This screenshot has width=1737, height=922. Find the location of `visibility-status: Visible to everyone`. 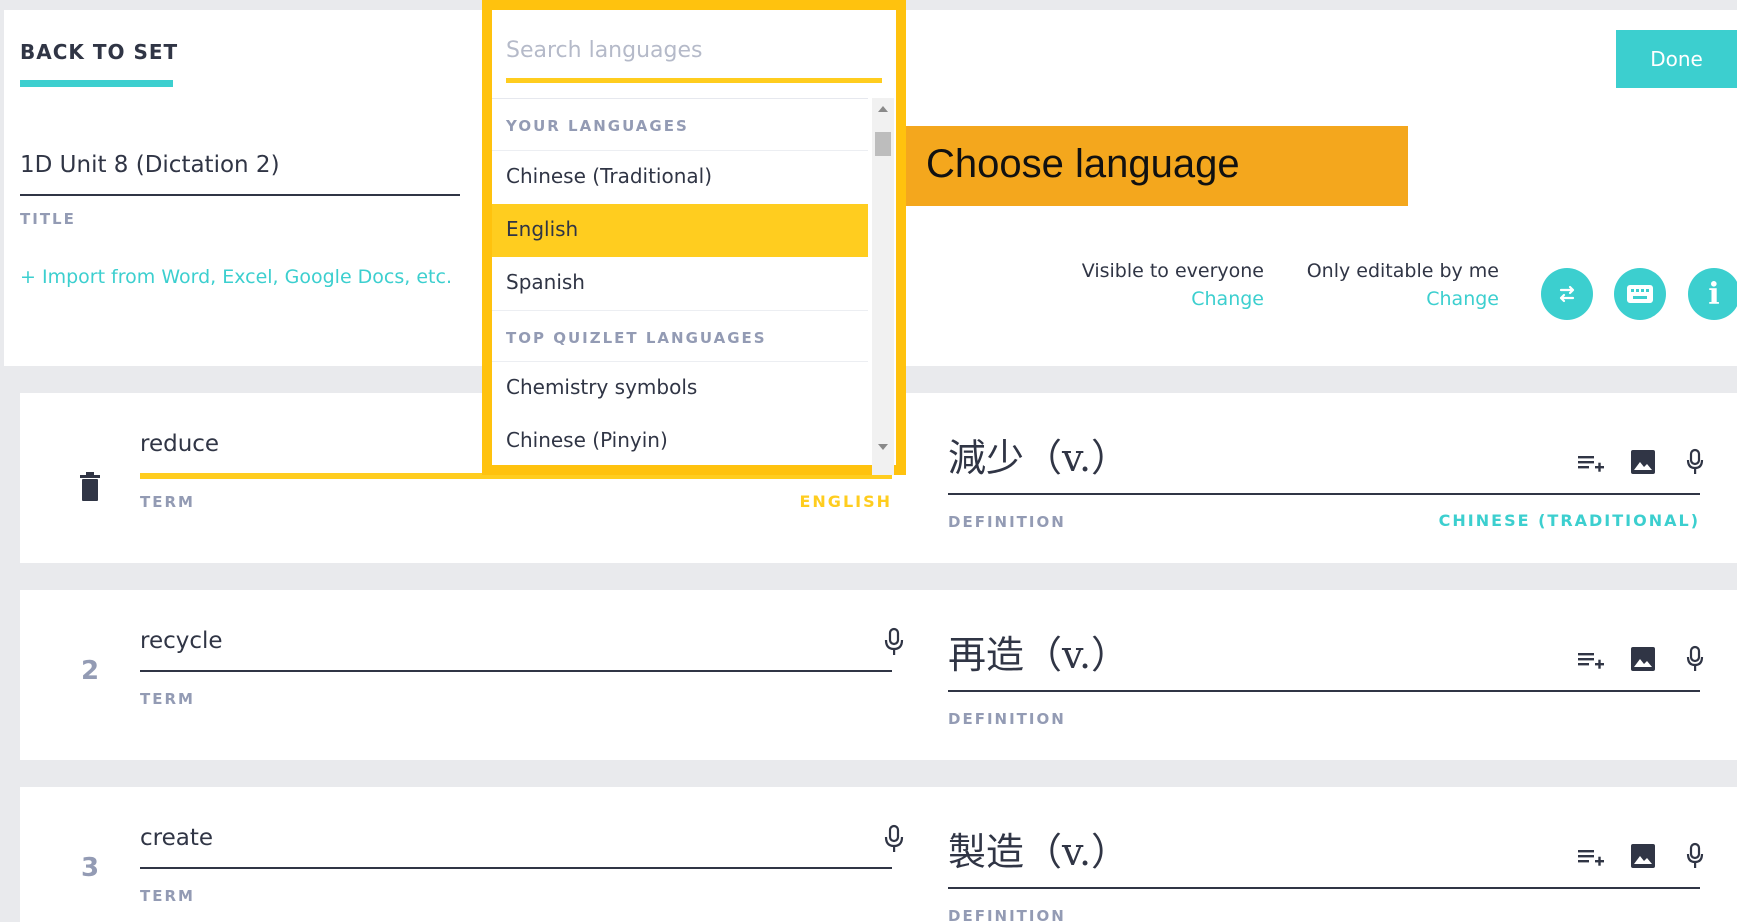

visibility-status: Visible to everyone is located at coordinates (1172, 271).